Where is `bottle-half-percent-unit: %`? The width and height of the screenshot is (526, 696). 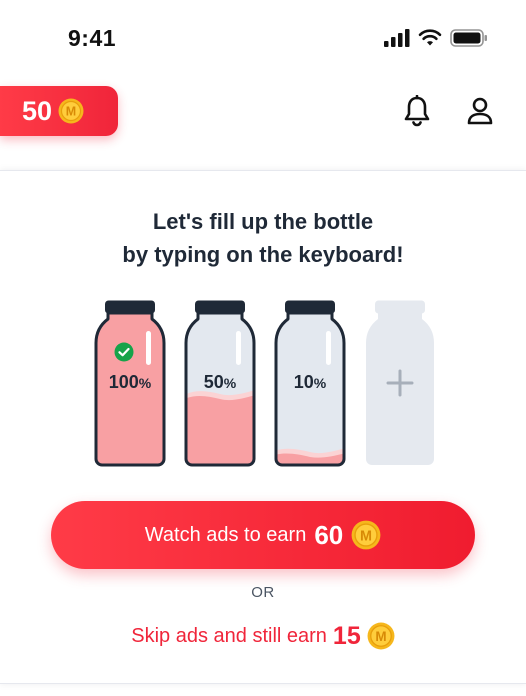 bottle-half-percent-unit: % is located at coordinates (230, 383).